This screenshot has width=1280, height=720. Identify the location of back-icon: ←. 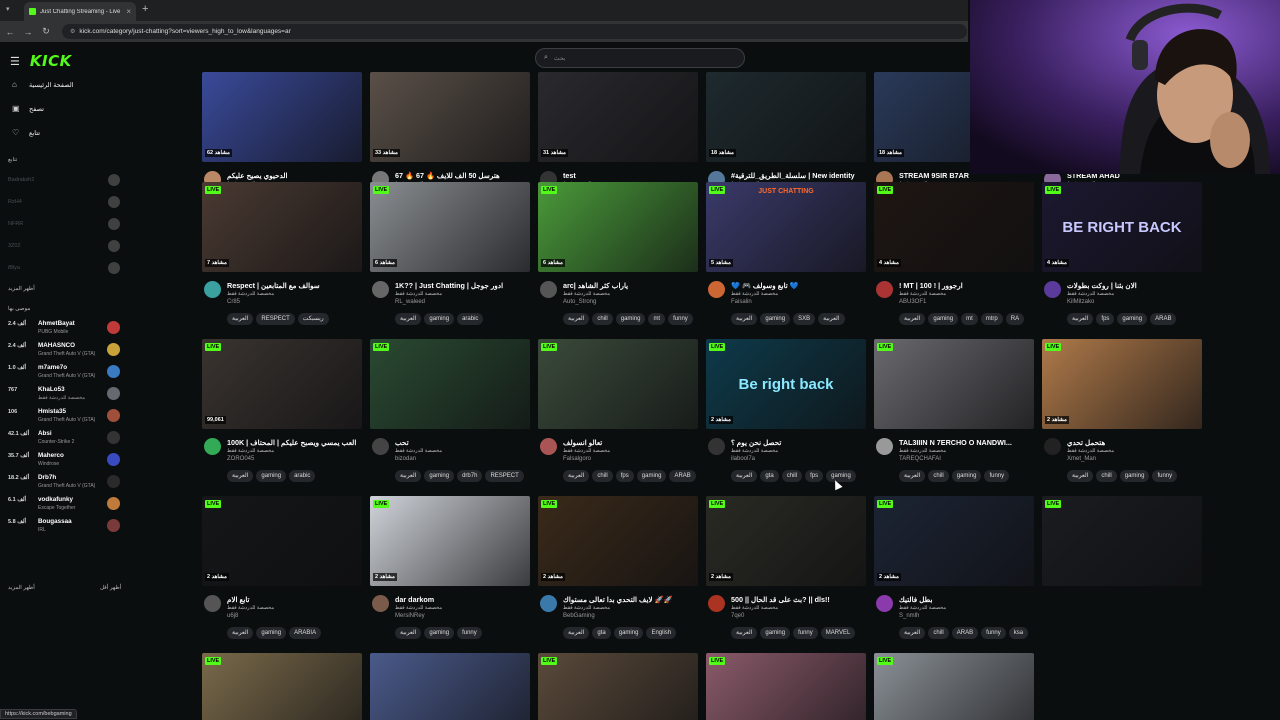
(10, 32).